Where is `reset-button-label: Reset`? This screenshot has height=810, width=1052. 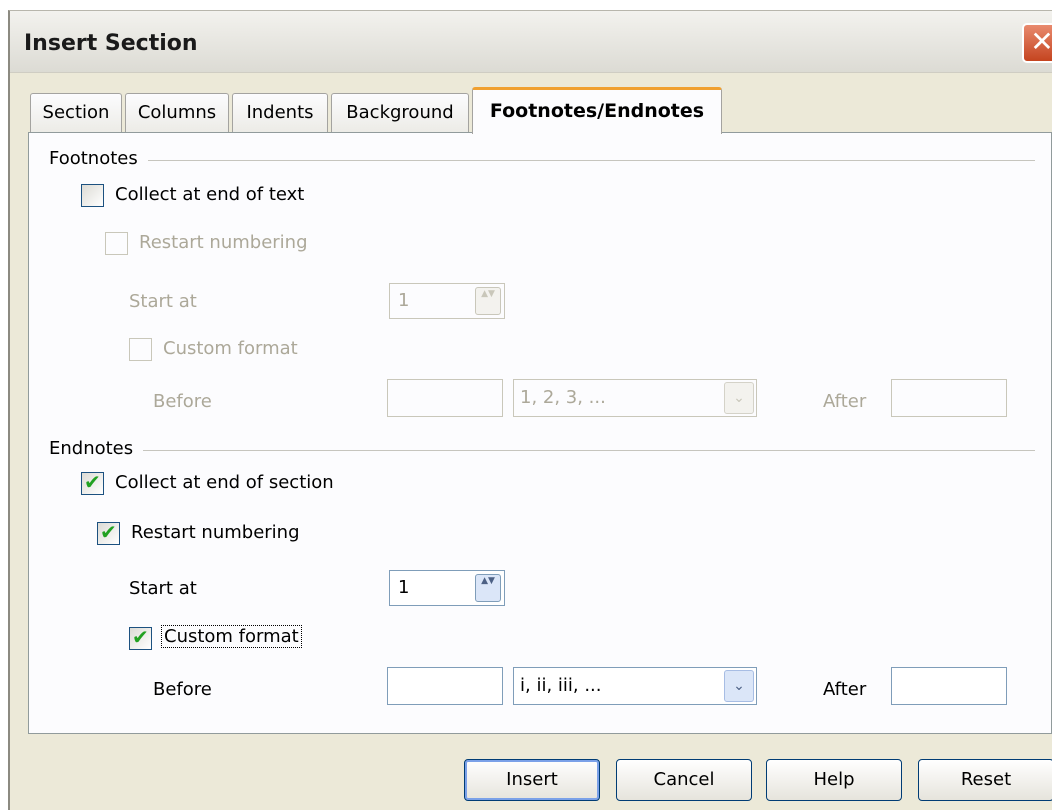
reset-button-label: Reset is located at coordinates (986, 779).